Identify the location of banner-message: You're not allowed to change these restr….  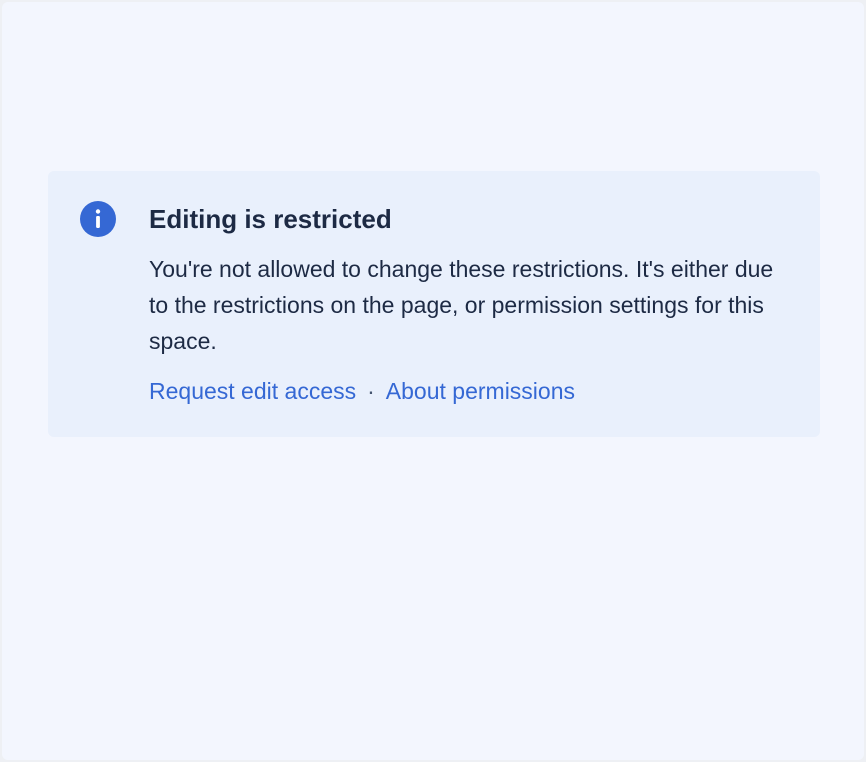
(461, 305).